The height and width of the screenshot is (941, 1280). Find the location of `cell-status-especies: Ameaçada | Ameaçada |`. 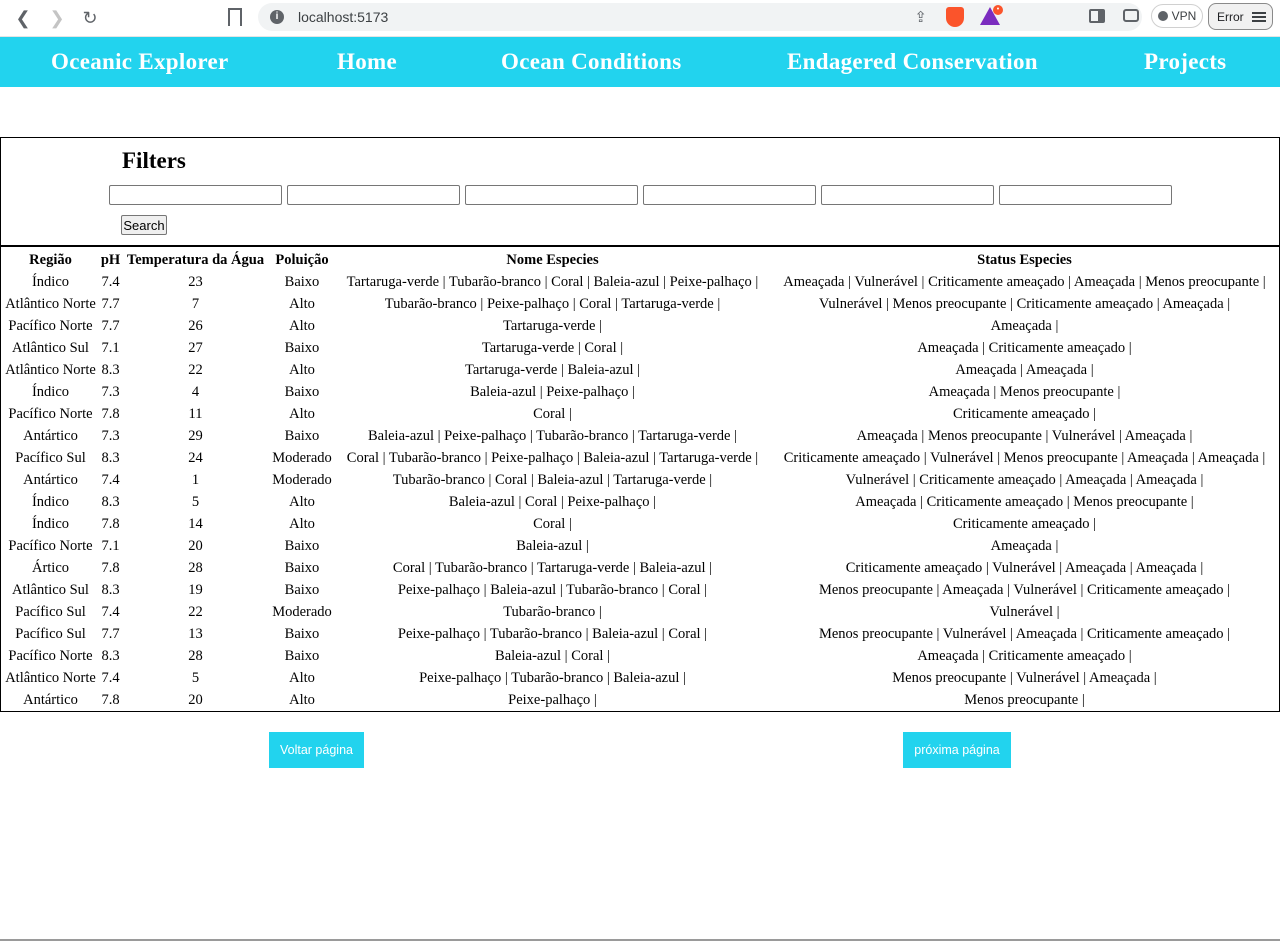

cell-status-especies: Ameaçada | Ameaçada | is located at coordinates (1024, 369).